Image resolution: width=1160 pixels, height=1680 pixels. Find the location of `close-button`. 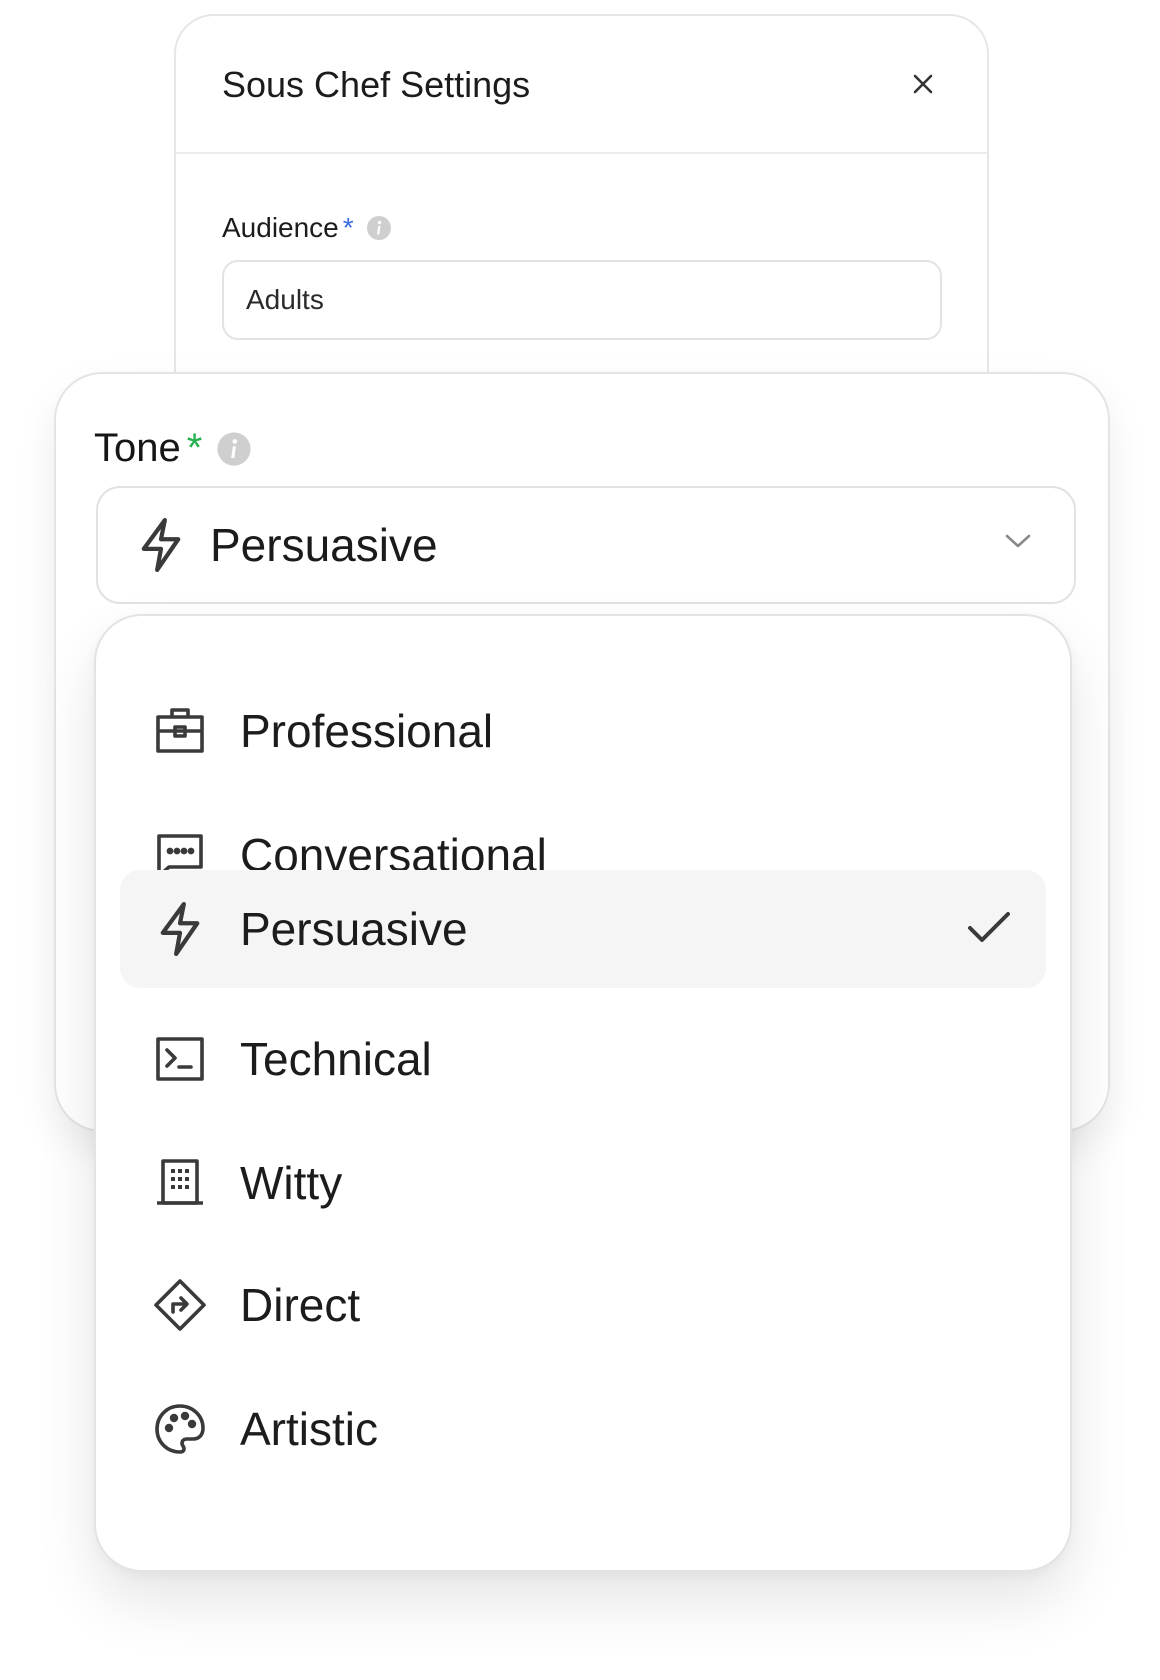

close-button is located at coordinates (923, 84).